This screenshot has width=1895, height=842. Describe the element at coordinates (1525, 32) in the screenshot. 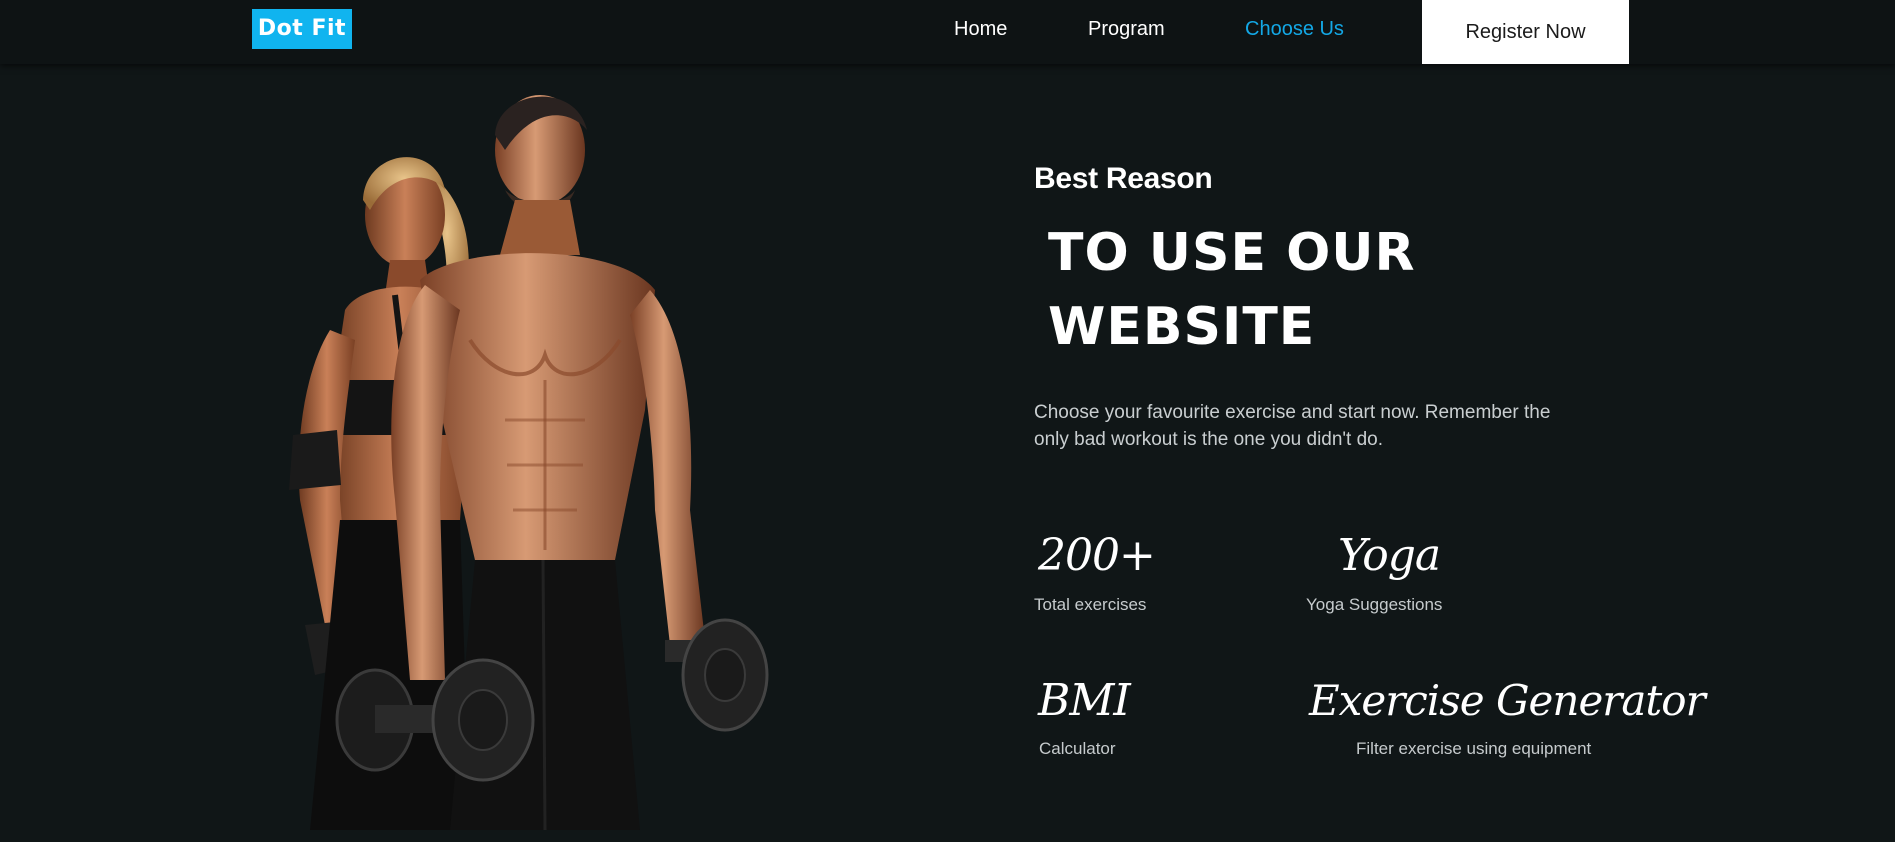

I see `register-now-button: Register Now` at that location.